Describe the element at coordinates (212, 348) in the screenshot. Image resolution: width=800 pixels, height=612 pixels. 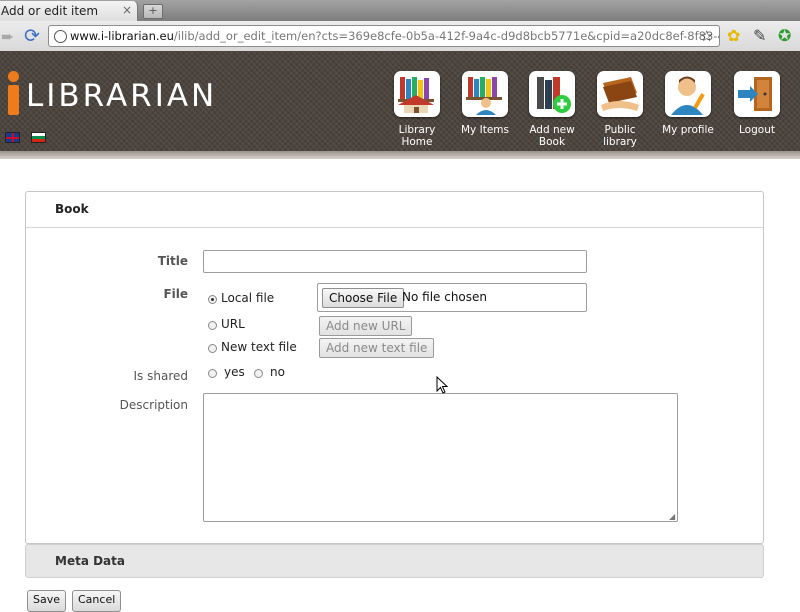
I see `new-text-file-radio` at that location.